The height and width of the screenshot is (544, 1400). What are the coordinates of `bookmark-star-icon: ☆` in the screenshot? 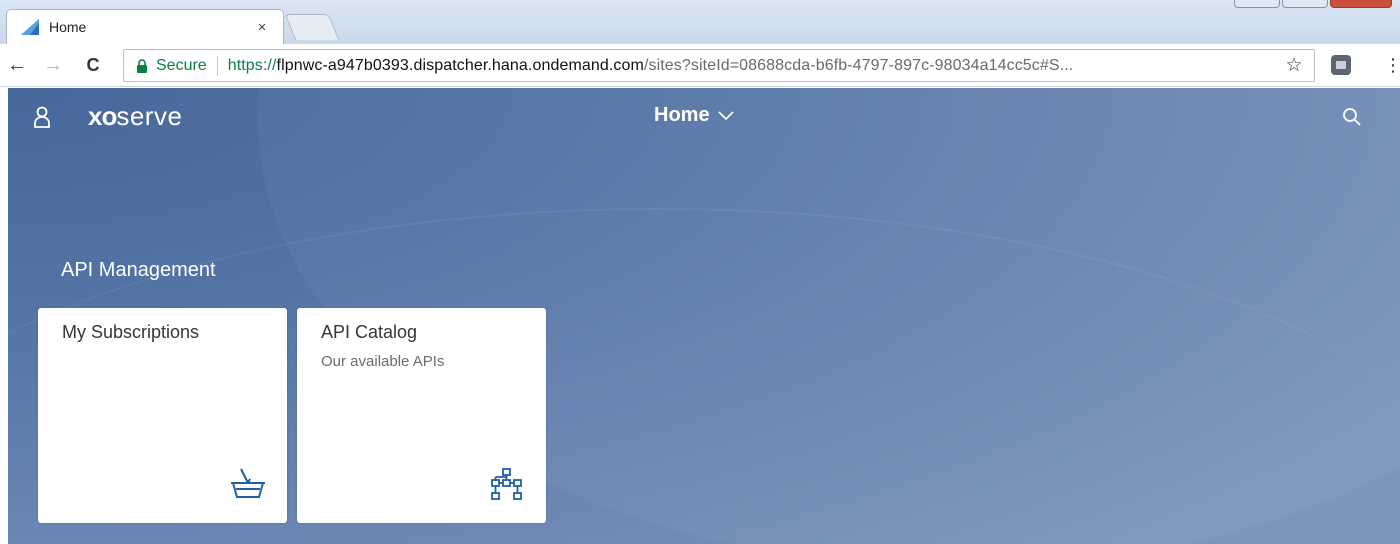 It's located at (1294, 65).